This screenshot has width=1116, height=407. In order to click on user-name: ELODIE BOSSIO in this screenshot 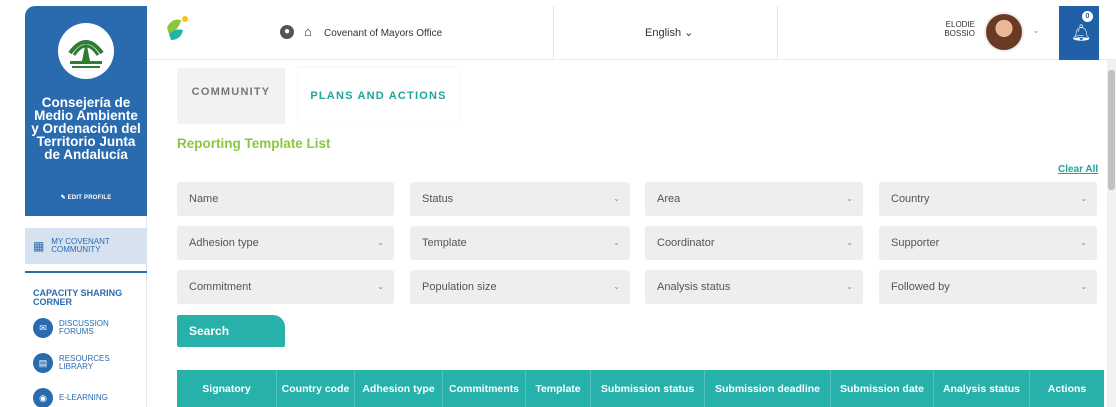, I will do `click(945, 29)`.